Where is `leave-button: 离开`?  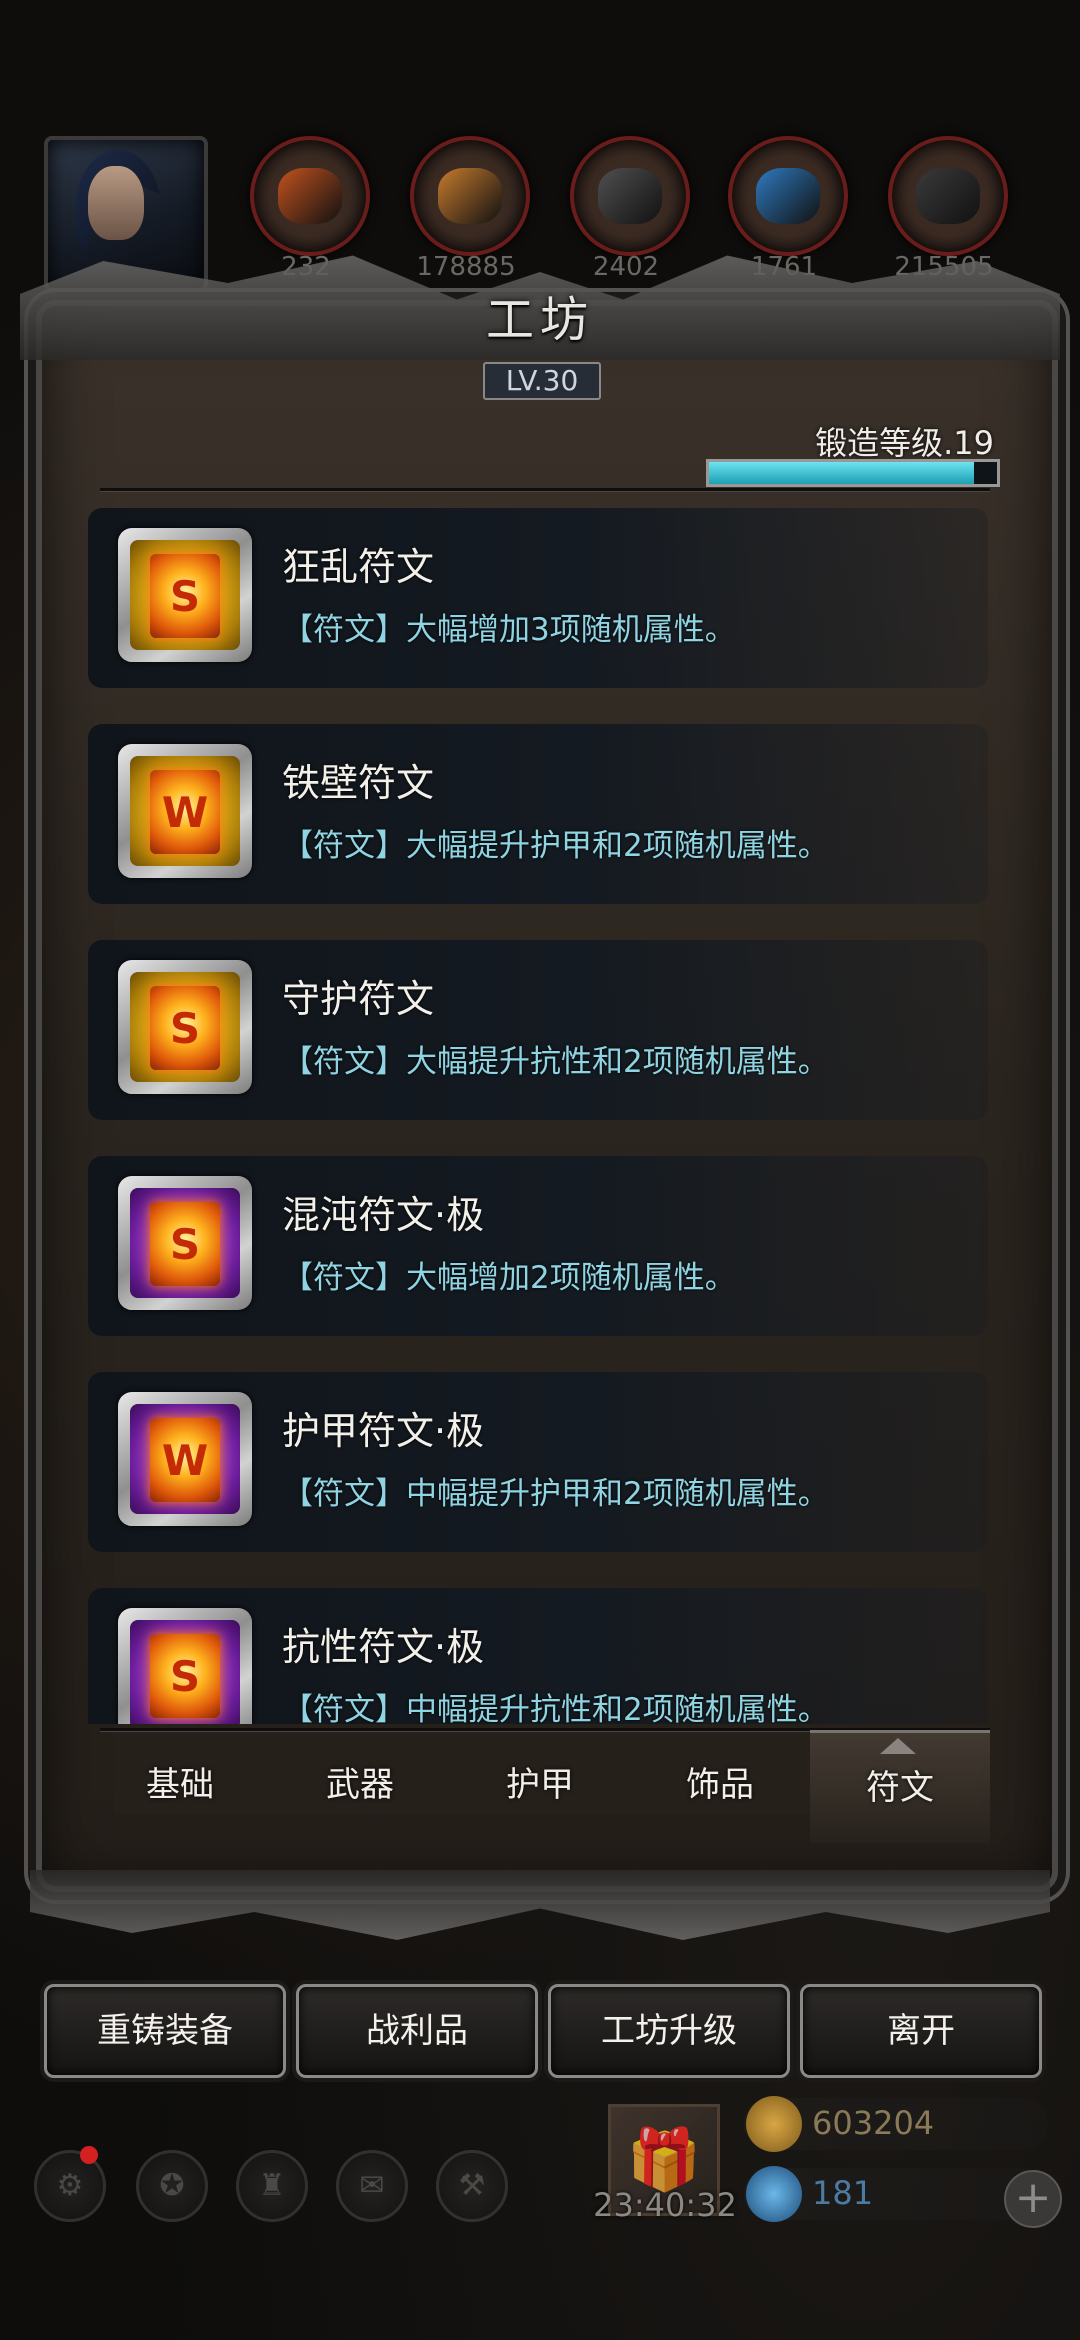 leave-button: 离开 is located at coordinates (921, 2031).